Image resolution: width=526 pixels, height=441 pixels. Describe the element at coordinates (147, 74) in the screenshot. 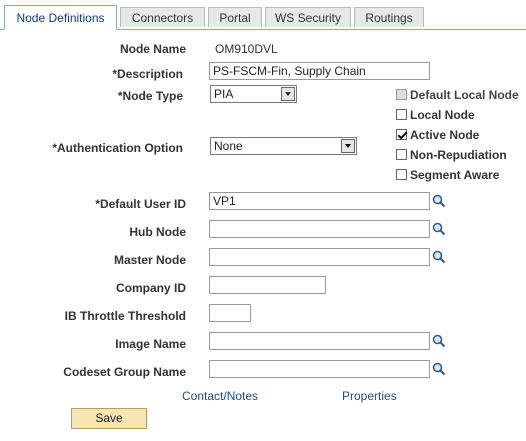

I see `description-label: *Description` at that location.